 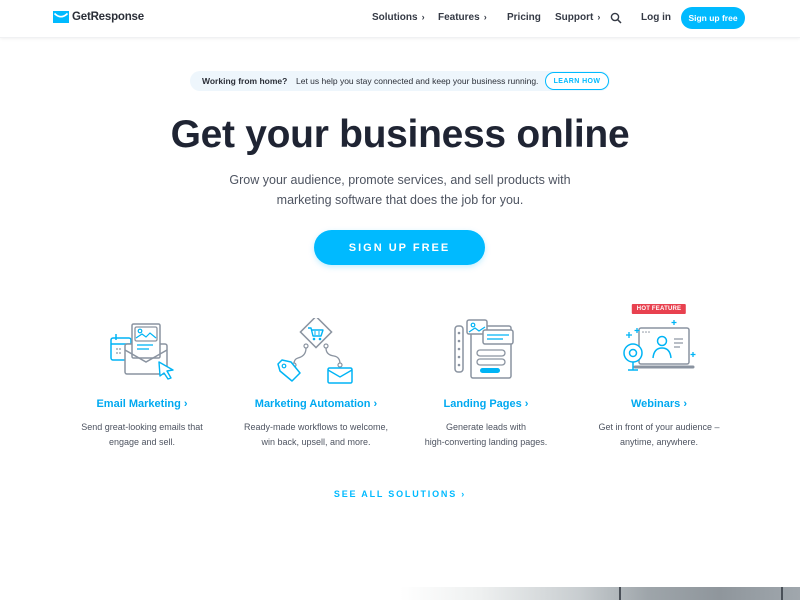 What do you see at coordinates (142, 404) in the screenshot?
I see `feature-title-link: Email Marketing ›` at bounding box center [142, 404].